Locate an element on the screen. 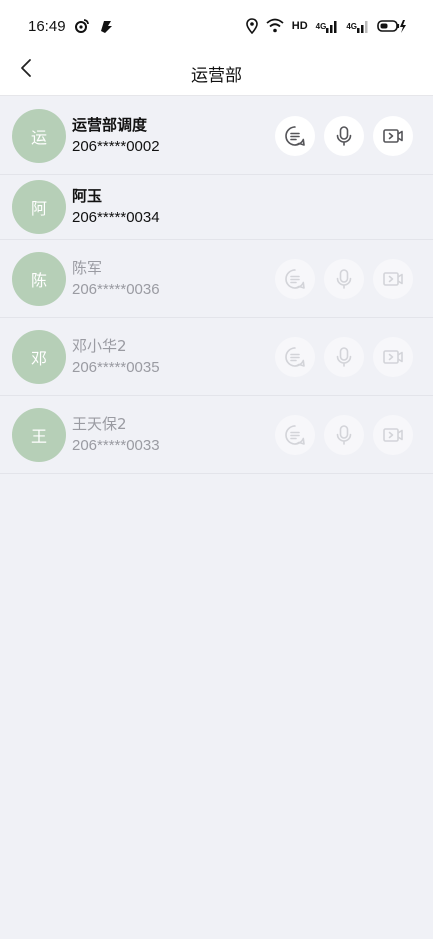  page-title: 运营部 is located at coordinates (216, 76).